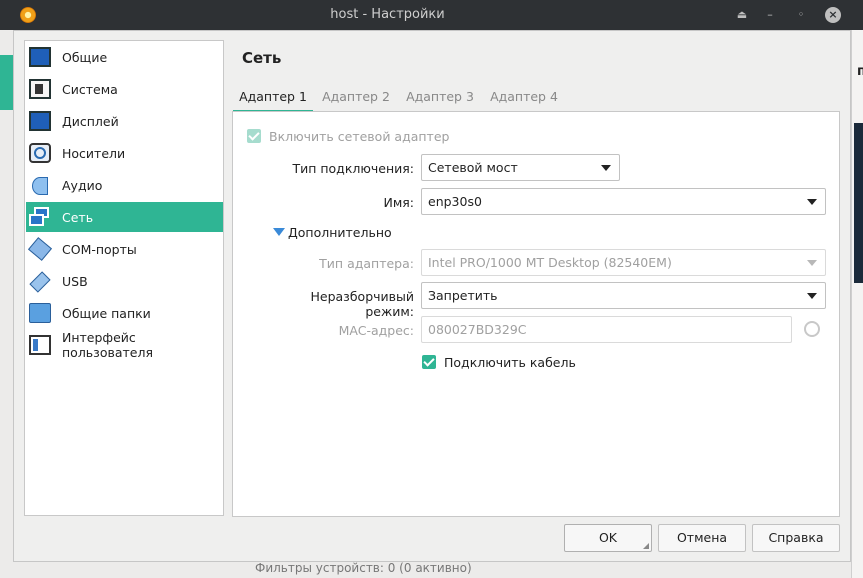 This screenshot has height=578, width=863. What do you see at coordinates (40, 185) in the screenshot?
I see `speaker-icon` at bounding box center [40, 185].